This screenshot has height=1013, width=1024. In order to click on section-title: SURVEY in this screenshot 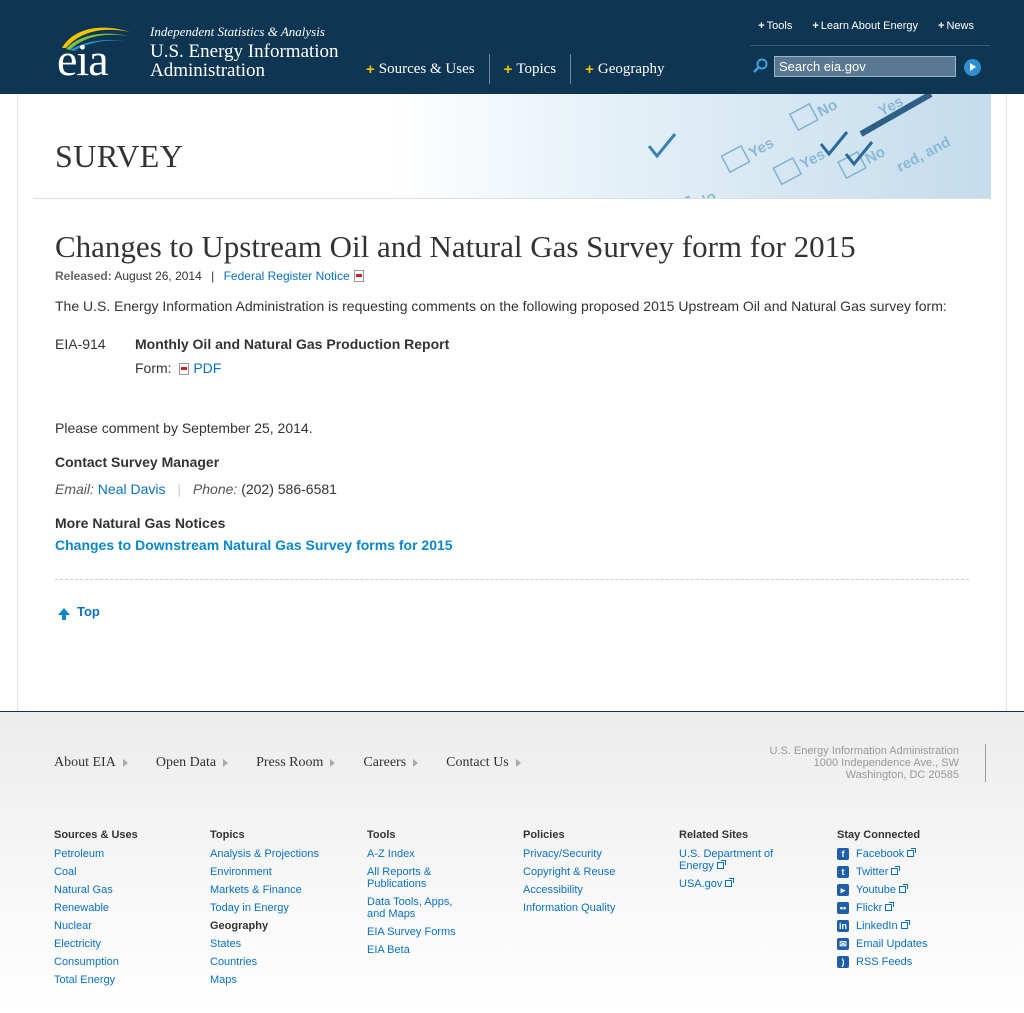, I will do `click(119, 156)`.